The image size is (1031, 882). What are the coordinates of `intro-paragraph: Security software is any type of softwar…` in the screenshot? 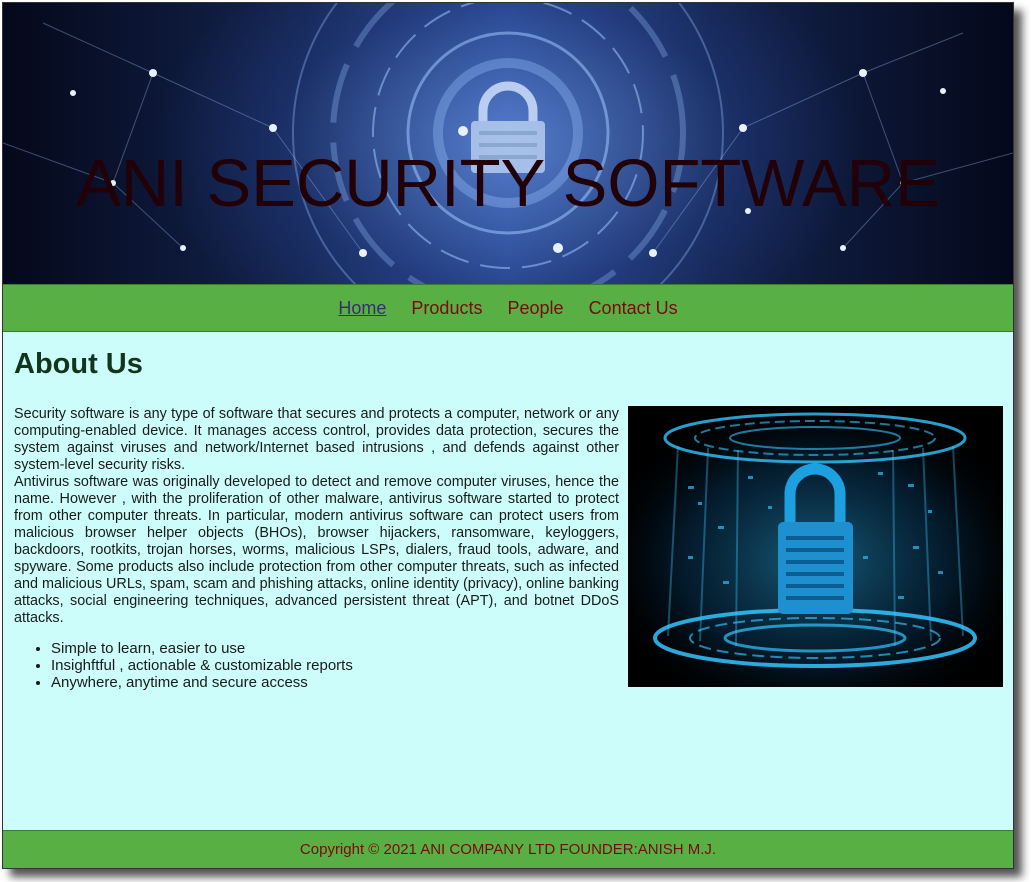 It's located at (316, 439).